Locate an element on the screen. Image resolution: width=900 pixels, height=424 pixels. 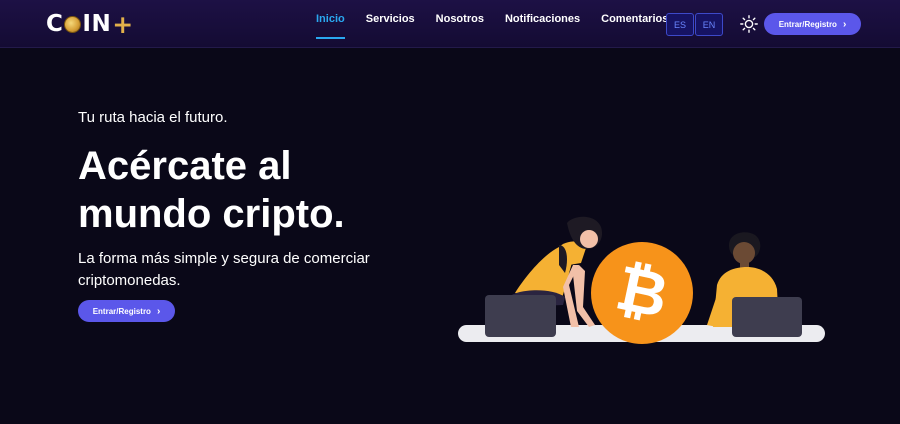
bitcoin-coin: ₿ is located at coordinates (642, 293).